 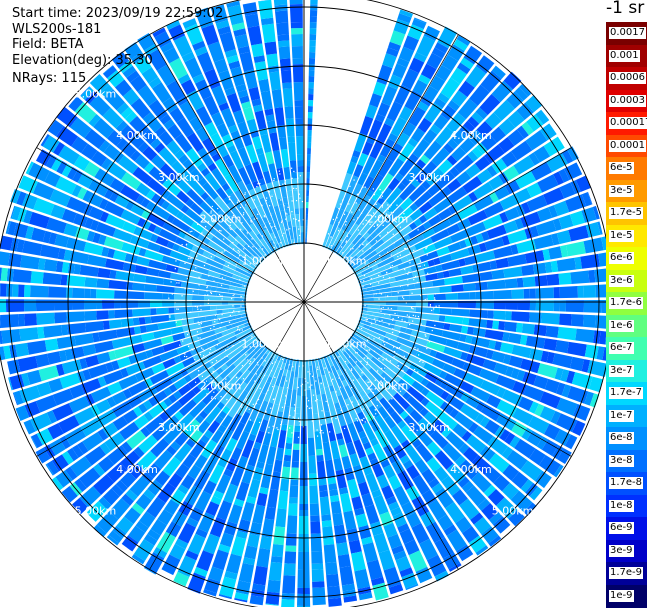 What do you see at coordinates (48, 44) in the screenshot?
I see `field-name-text: Field: BETA` at bounding box center [48, 44].